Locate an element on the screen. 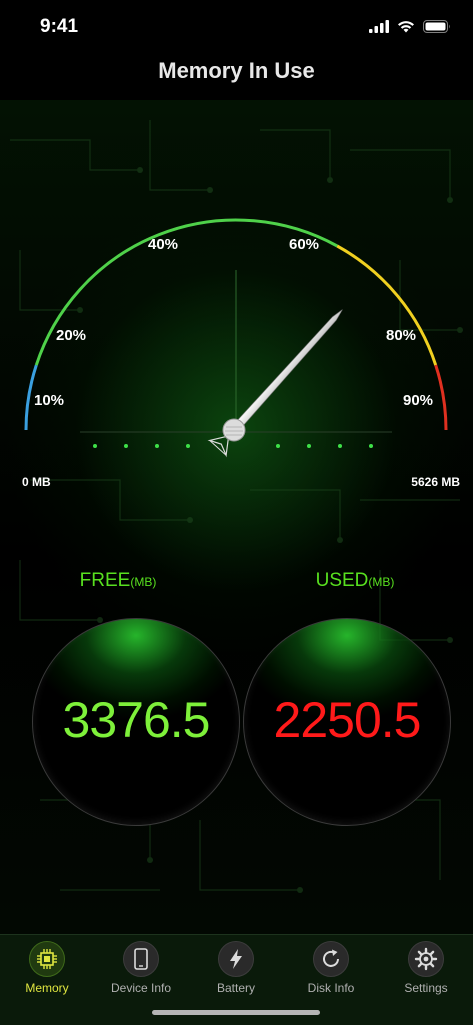  gauge-label-10: 10% is located at coordinates (49, 400).